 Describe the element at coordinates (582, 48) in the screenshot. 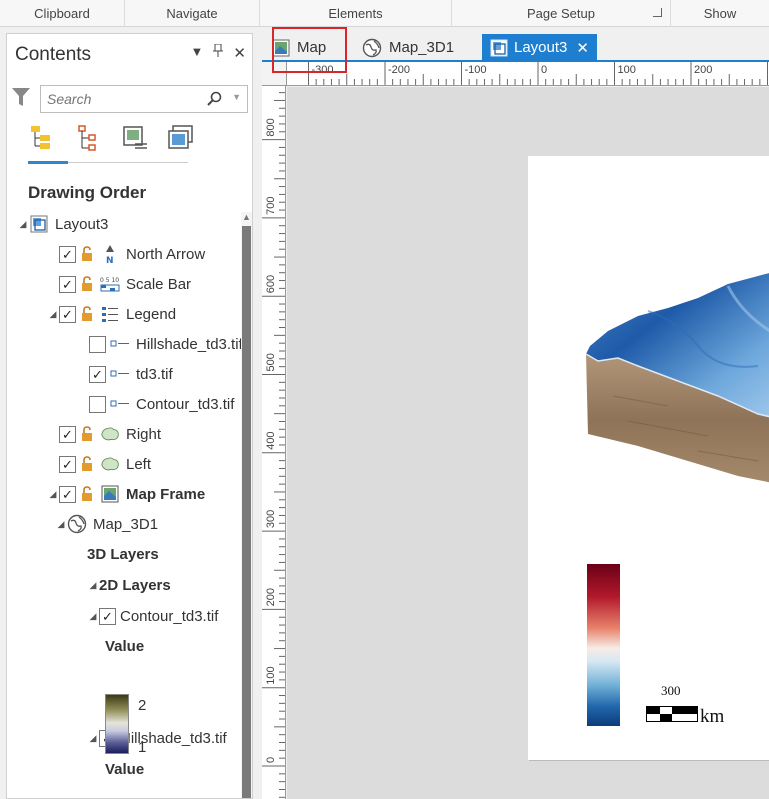

I see `close-tab-icon: ✕` at that location.